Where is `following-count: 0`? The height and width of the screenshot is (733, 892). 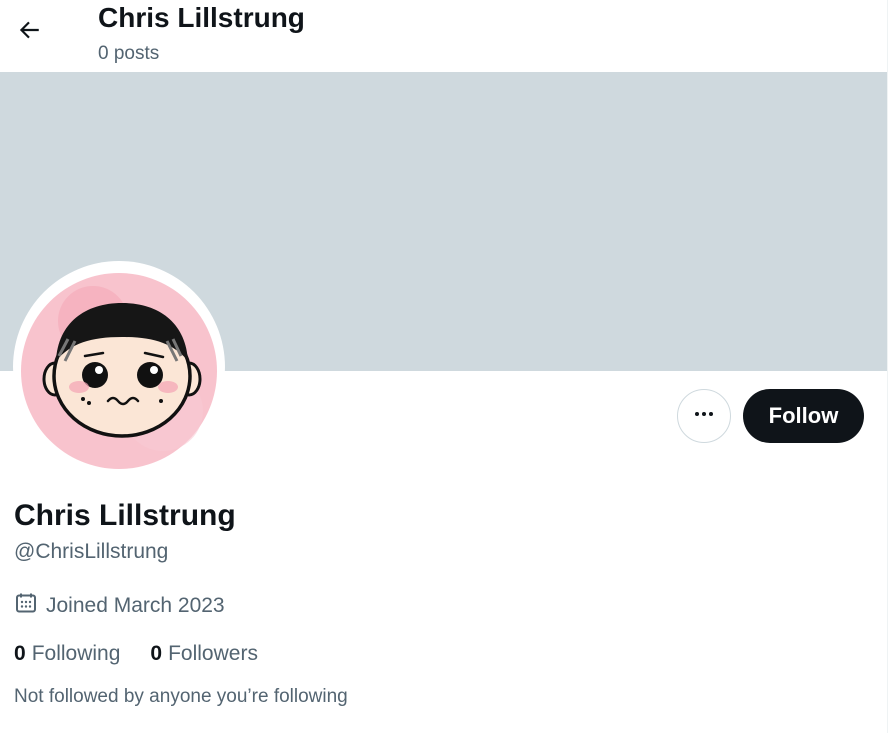
following-count: 0 is located at coordinates (20, 653).